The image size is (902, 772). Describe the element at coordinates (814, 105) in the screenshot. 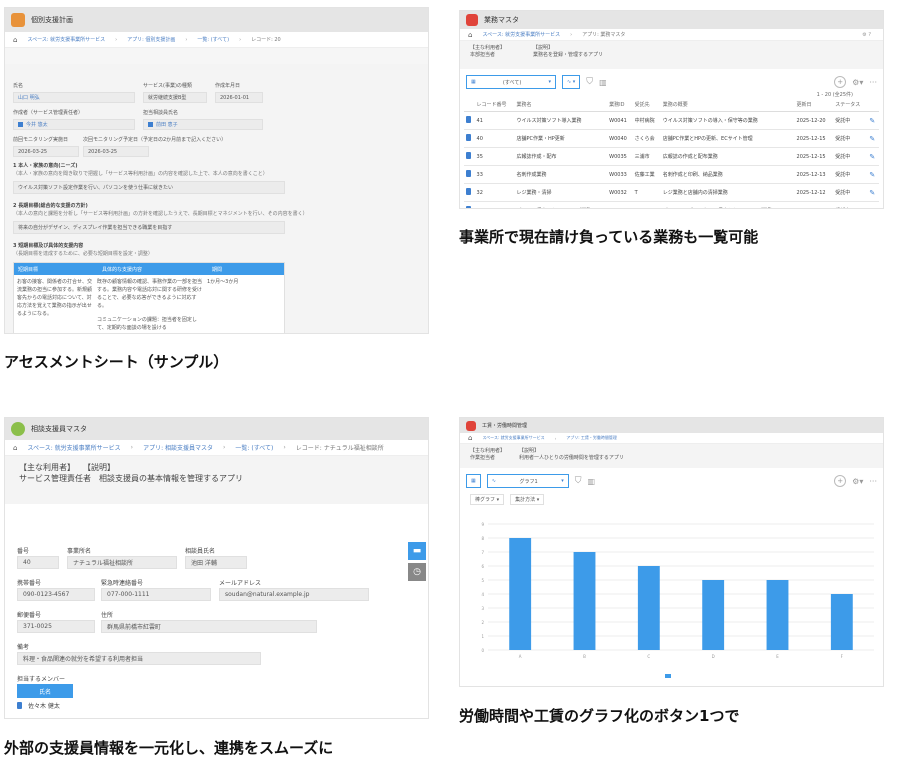

I see `table-header-cell: 更新日` at that location.